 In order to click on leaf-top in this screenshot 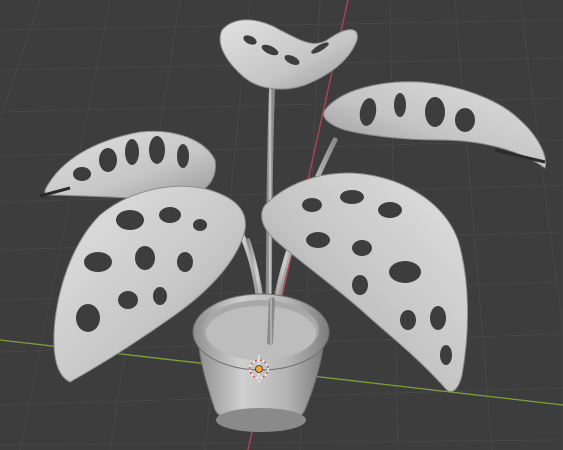, I will do `click(288, 54)`.